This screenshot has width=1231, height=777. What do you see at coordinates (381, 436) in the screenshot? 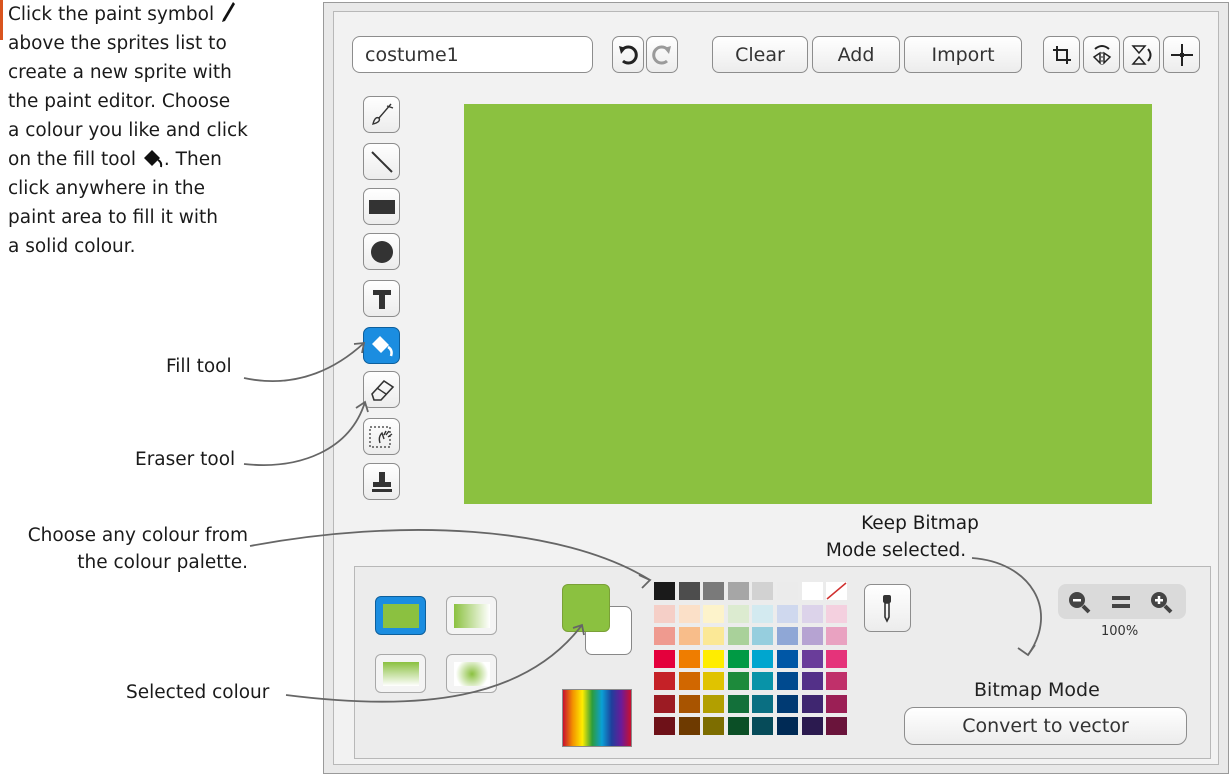
I see `select-tool` at bounding box center [381, 436].